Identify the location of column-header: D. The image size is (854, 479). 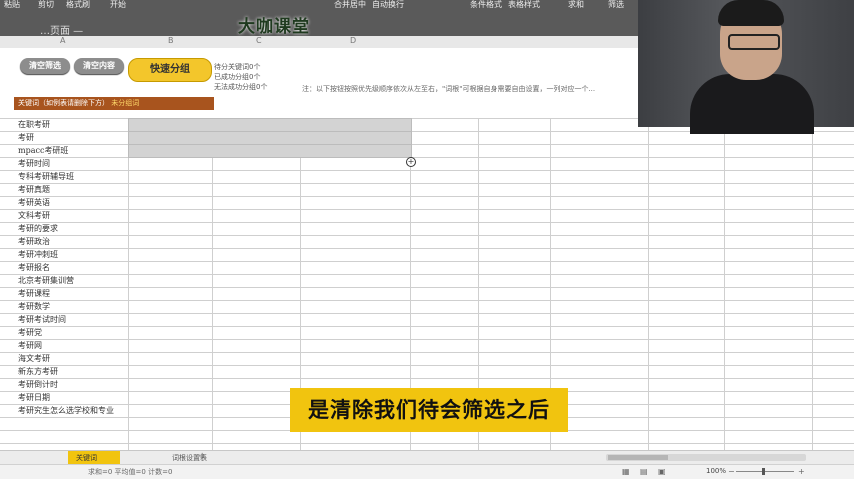
(353, 40).